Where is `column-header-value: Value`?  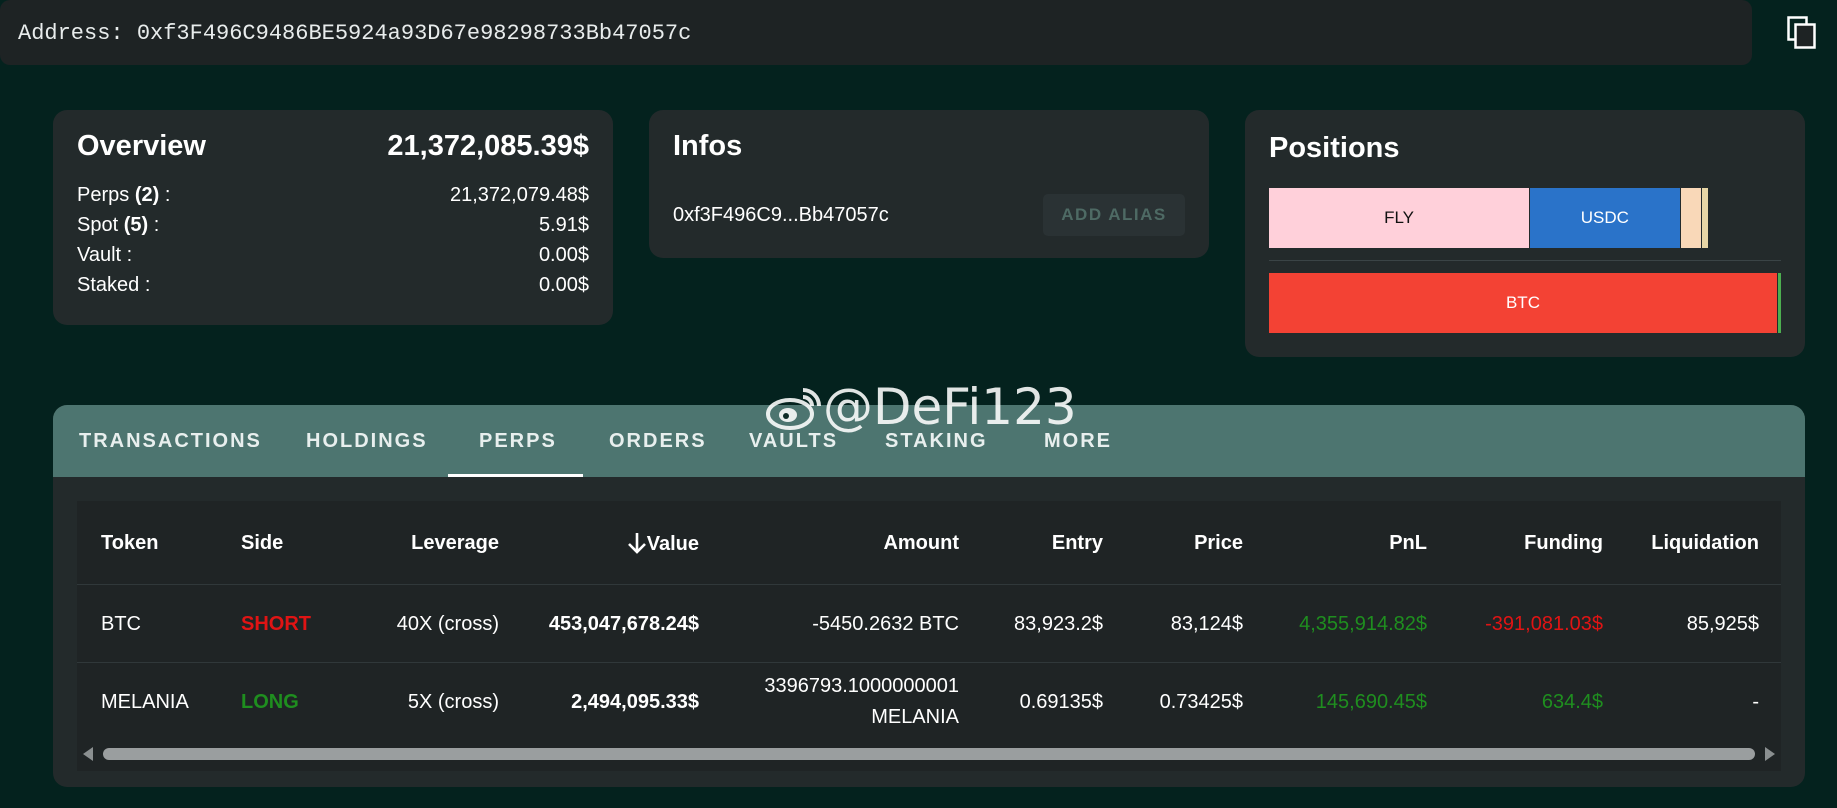 column-header-value: Value is located at coordinates (663, 544).